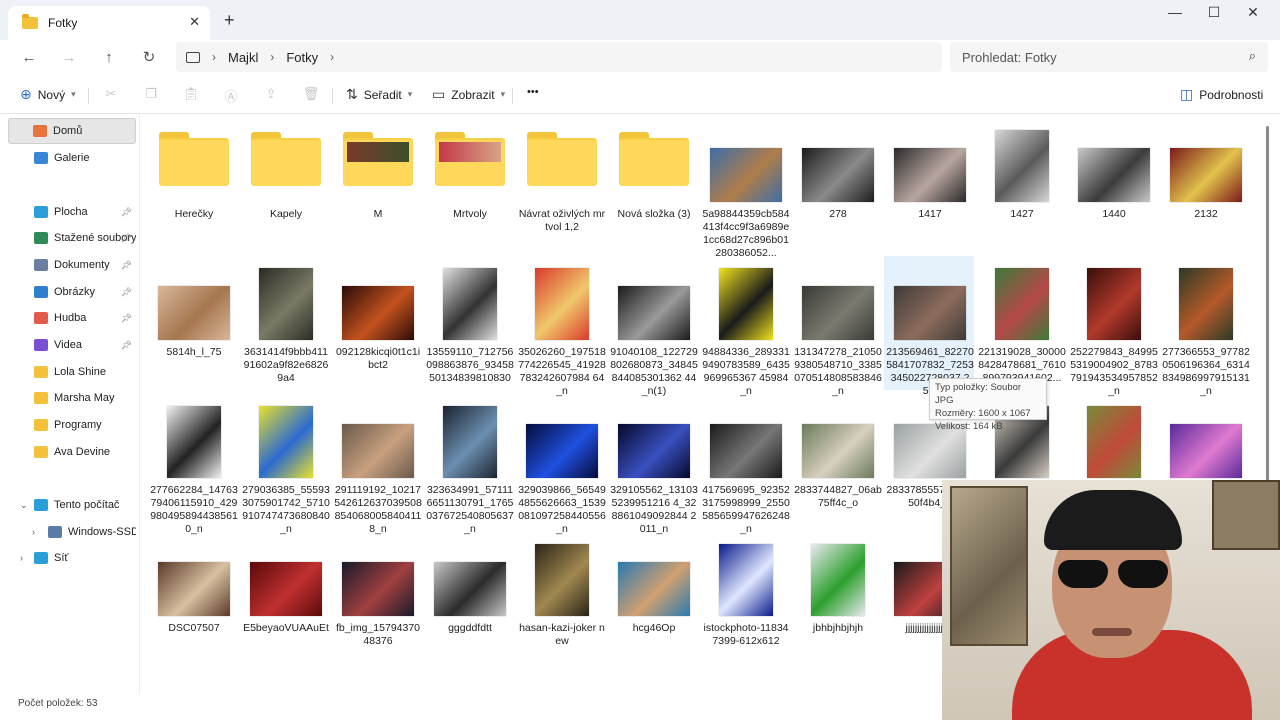 The height and width of the screenshot is (720, 1280). I want to click on copy-icon: ❐, so click(151, 95).